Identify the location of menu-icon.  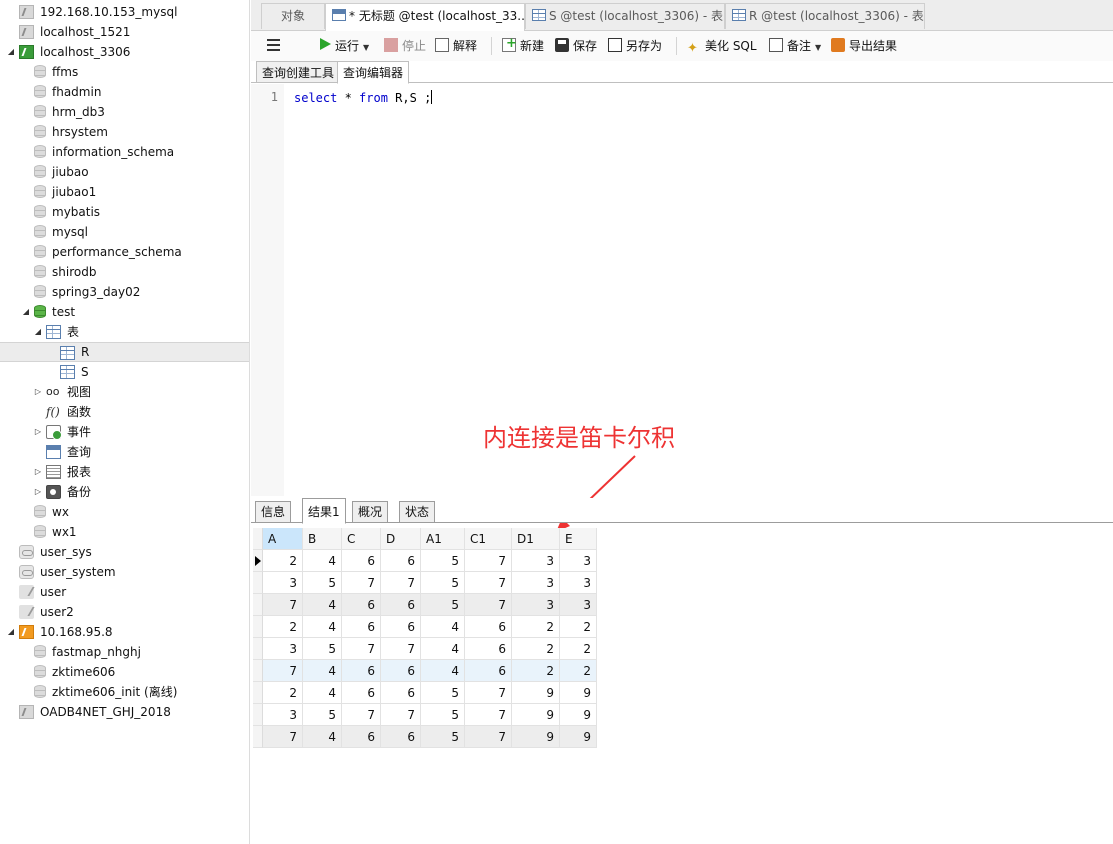
(273, 45).